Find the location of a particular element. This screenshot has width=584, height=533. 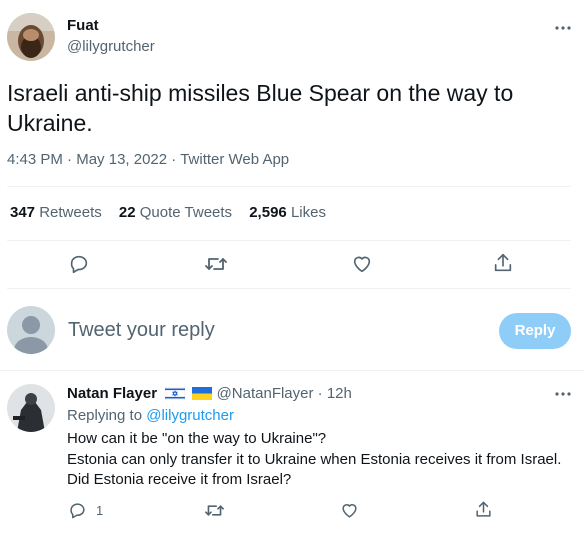

reply-text-line-1: How can it be "on the way to Ukraine"? is located at coordinates (197, 438).